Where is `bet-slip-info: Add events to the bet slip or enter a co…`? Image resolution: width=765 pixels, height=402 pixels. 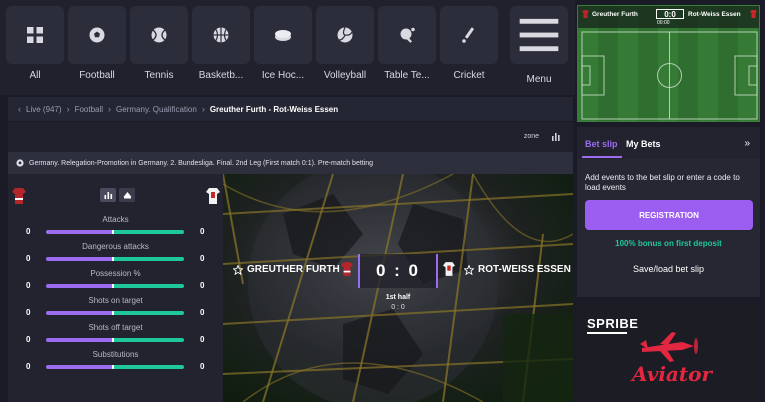
bet-slip-info: Add events to the bet slip or enter a co… is located at coordinates (662, 182).